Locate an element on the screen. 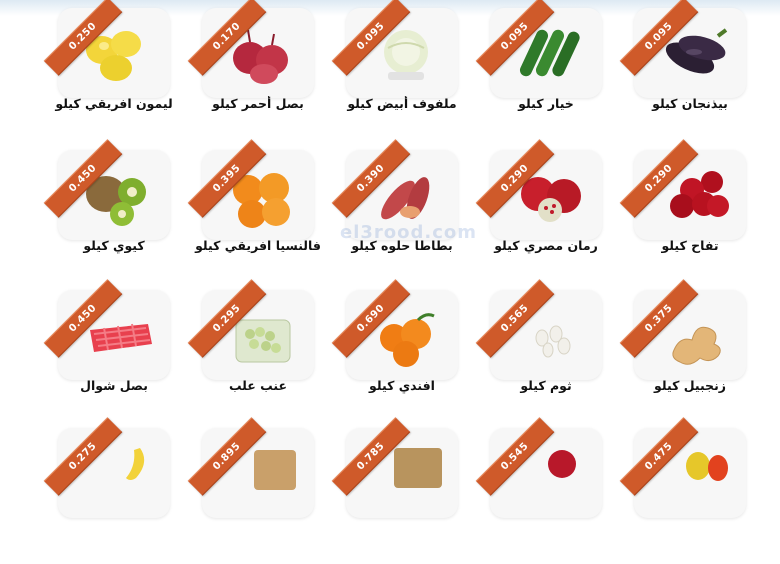 The image size is (780, 564). product-name: فالنسيا افريقي كيلو is located at coordinates (258, 245).